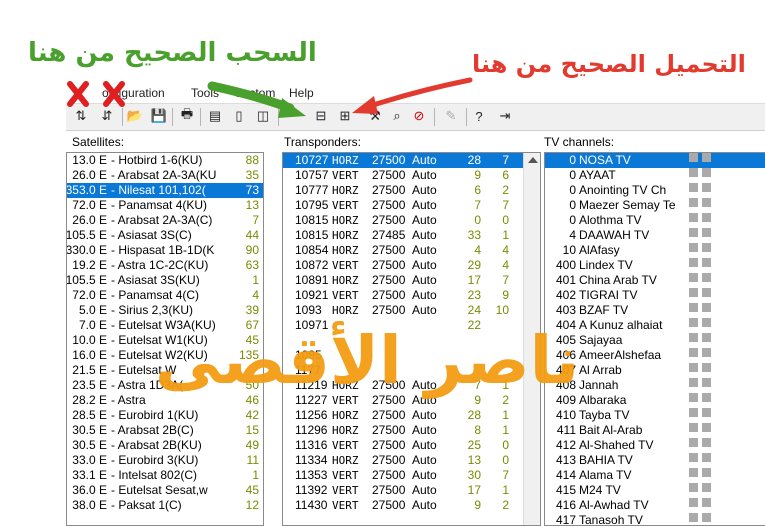 The width and height of the screenshot is (765, 526). What do you see at coordinates (474, 280) in the screenshot?
I see `transponder-tv-count: 17` at bounding box center [474, 280].